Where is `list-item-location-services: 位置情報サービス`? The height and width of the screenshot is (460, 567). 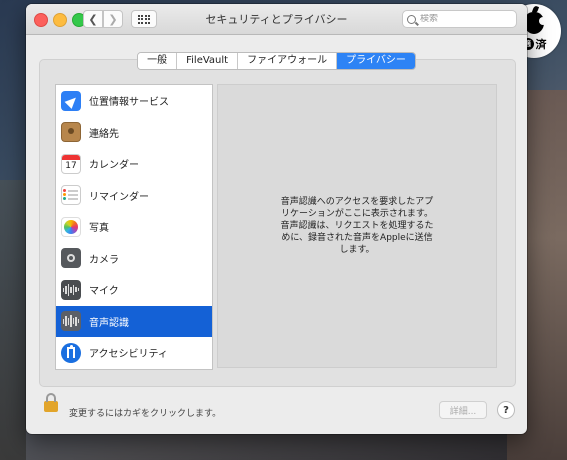 list-item-location-services: 位置情報サービス is located at coordinates (134, 101).